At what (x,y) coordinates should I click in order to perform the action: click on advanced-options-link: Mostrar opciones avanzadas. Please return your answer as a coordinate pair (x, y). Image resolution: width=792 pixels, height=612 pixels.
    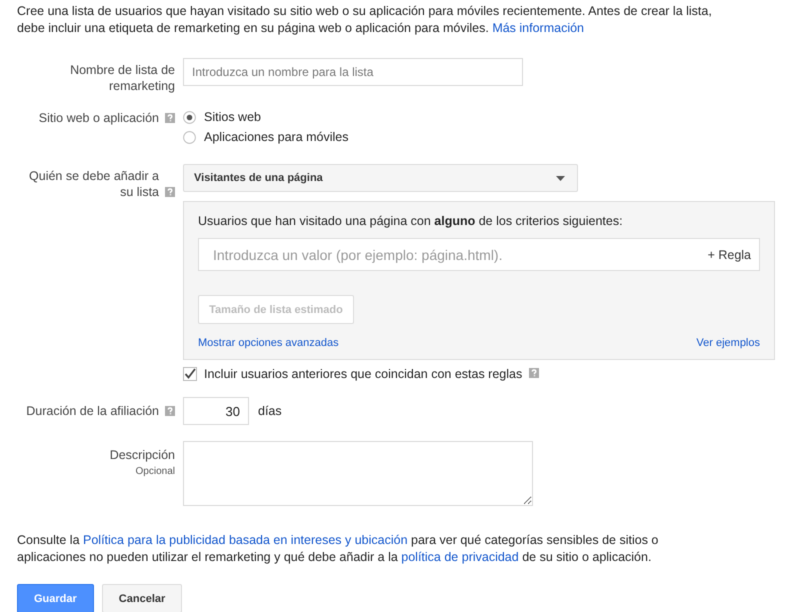
    Looking at the image, I should click on (268, 343).